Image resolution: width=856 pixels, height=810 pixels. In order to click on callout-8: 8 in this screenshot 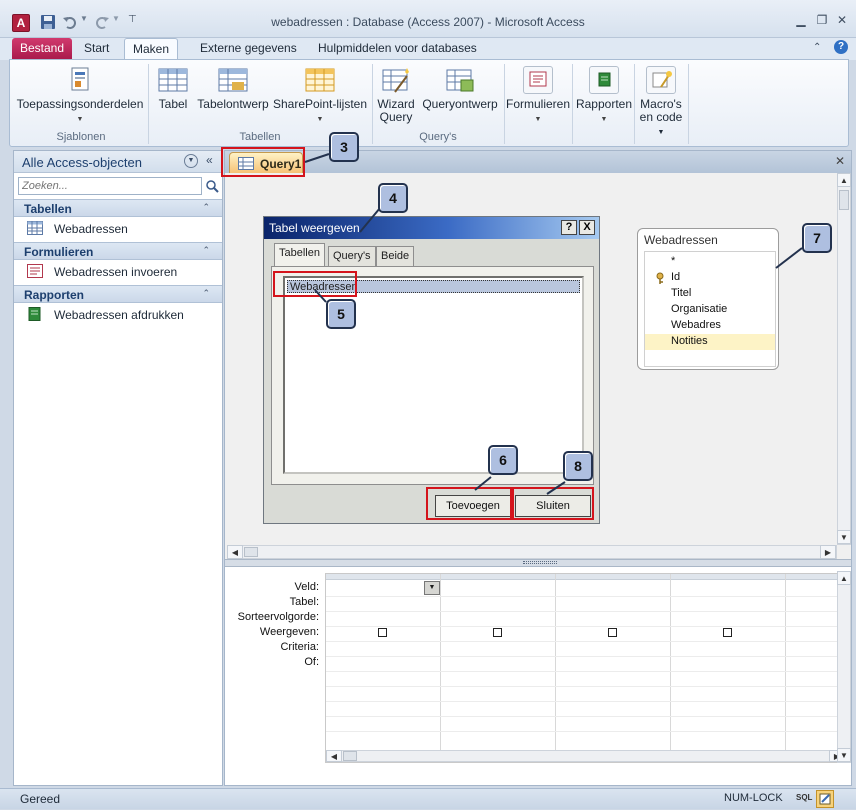, I will do `click(578, 466)`.